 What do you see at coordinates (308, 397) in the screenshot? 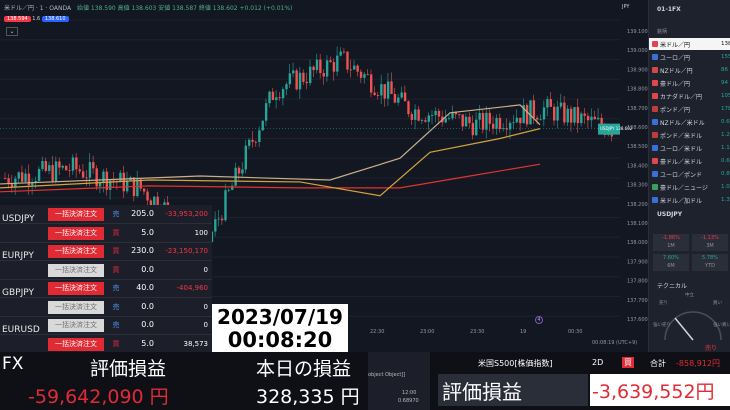
I see `today-value: 328,335 円` at bounding box center [308, 397].